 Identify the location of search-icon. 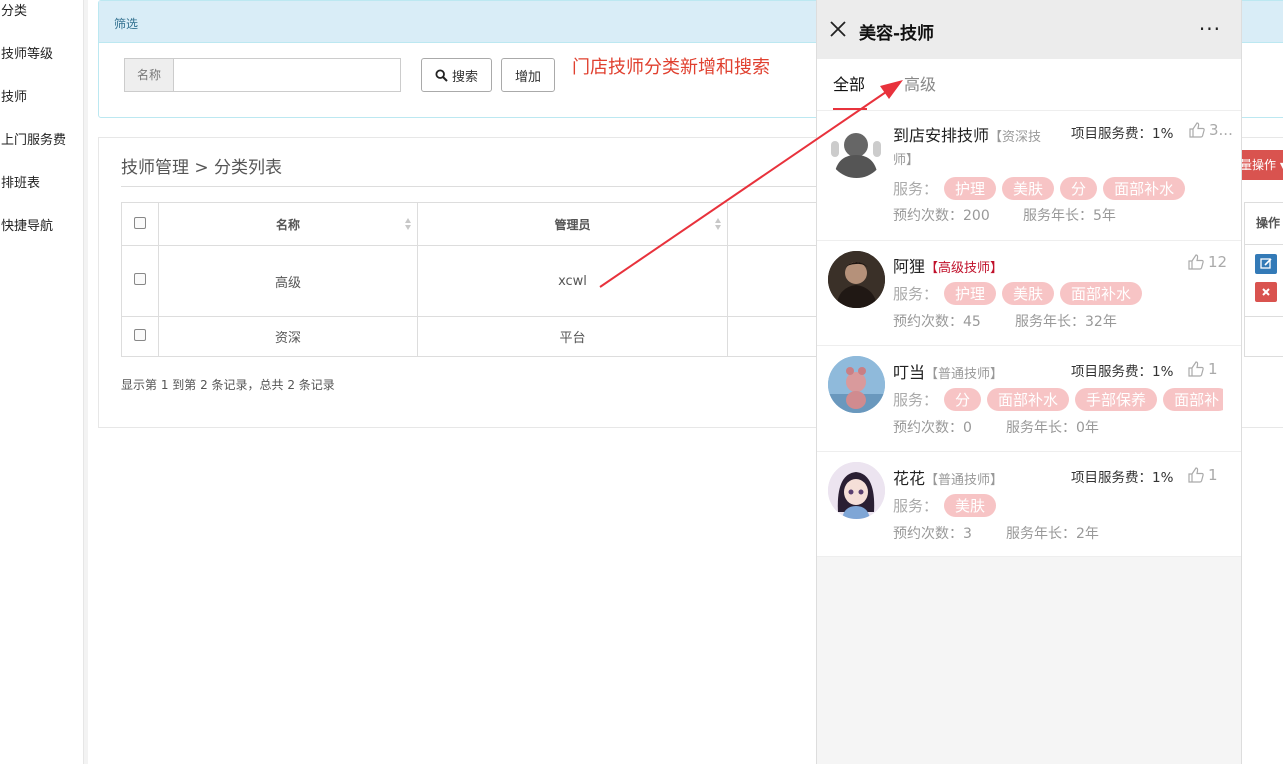
(441, 75).